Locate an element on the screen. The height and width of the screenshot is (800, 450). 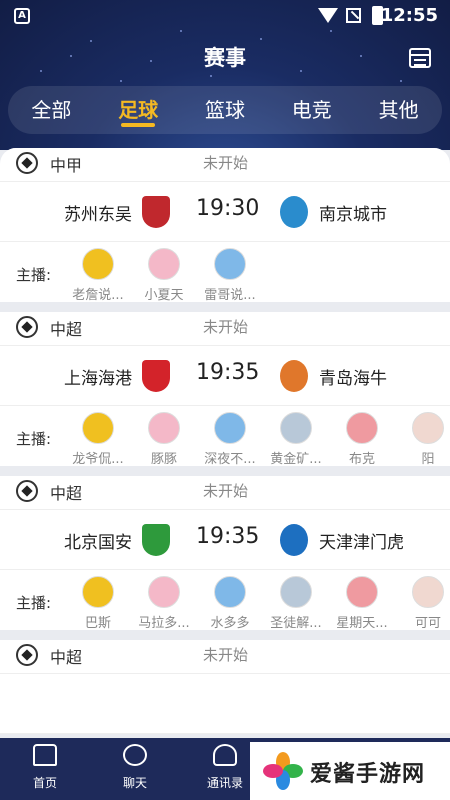
tab-other: 其他 is located at coordinates (398, 110).